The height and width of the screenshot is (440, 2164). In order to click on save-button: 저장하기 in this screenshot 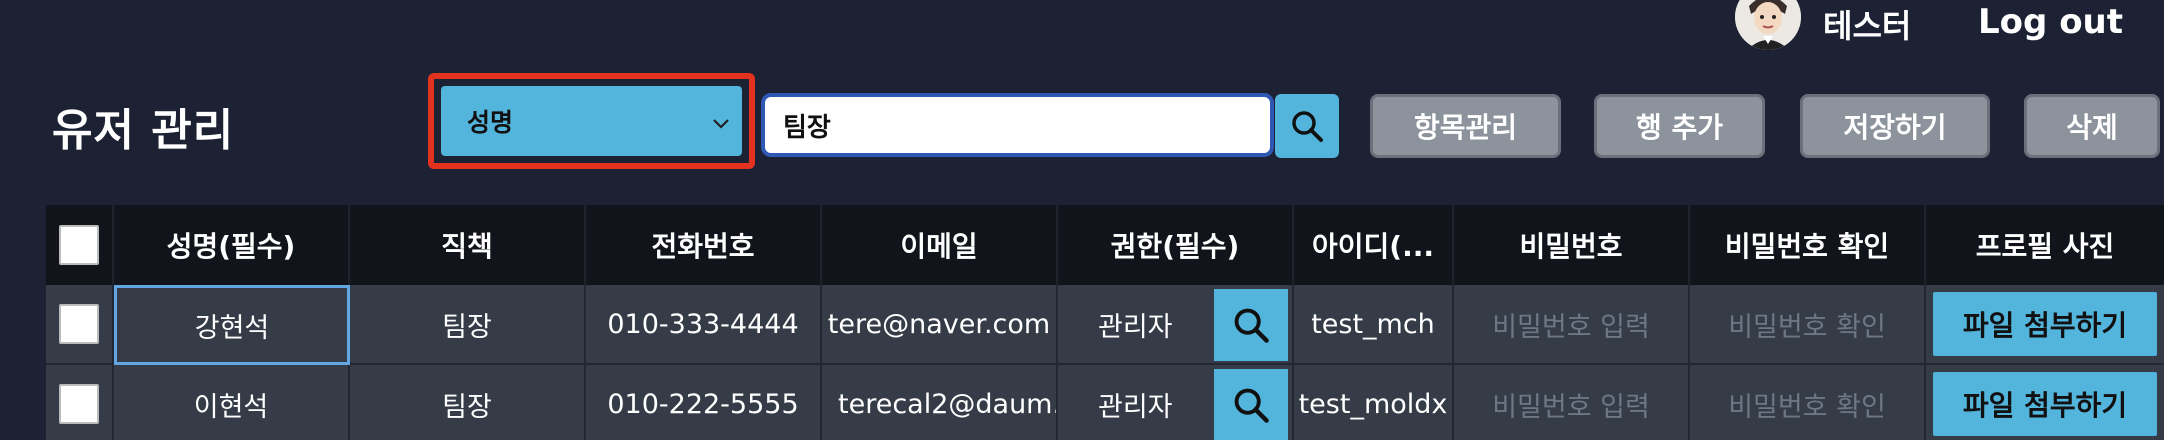, I will do `click(1895, 126)`.